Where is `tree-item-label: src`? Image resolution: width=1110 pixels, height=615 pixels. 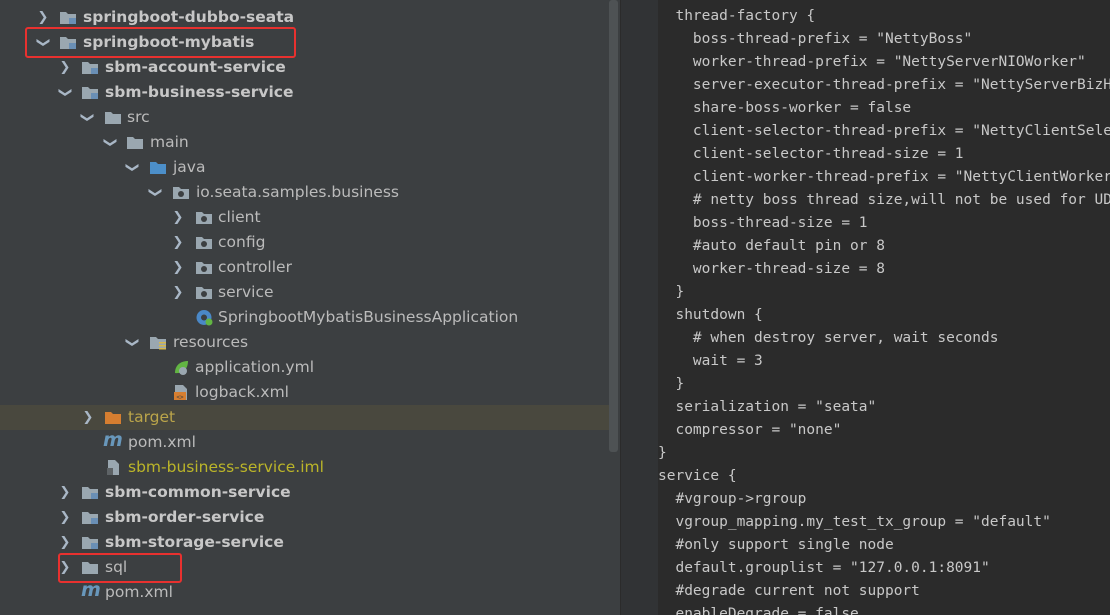 tree-item-label: src is located at coordinates (138, 117).